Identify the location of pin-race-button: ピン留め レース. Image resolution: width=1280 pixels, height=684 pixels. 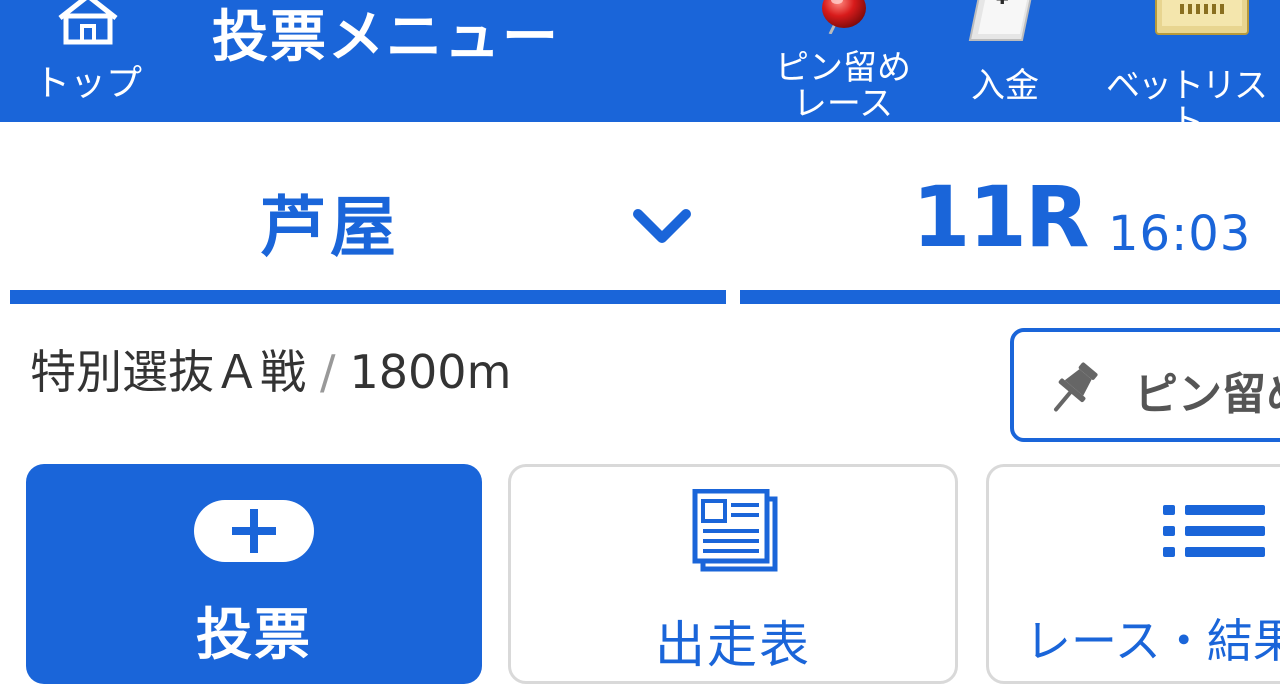
(843, 61).